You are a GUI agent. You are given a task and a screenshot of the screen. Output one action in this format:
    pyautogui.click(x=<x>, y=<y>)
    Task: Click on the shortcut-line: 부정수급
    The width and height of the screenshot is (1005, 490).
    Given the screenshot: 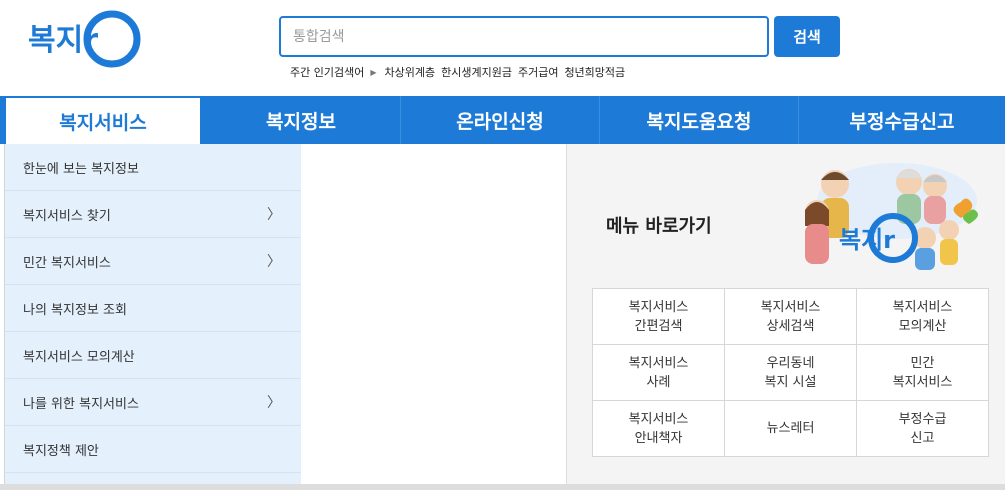 What is the action you would take?
    pyautogui.click(x=922, y=419)
    